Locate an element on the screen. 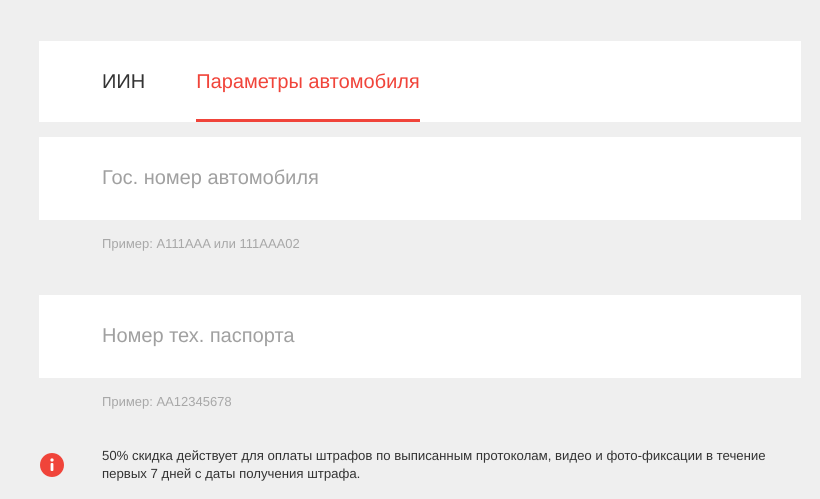  tab: ИИН is located at coordinates (124, 81).